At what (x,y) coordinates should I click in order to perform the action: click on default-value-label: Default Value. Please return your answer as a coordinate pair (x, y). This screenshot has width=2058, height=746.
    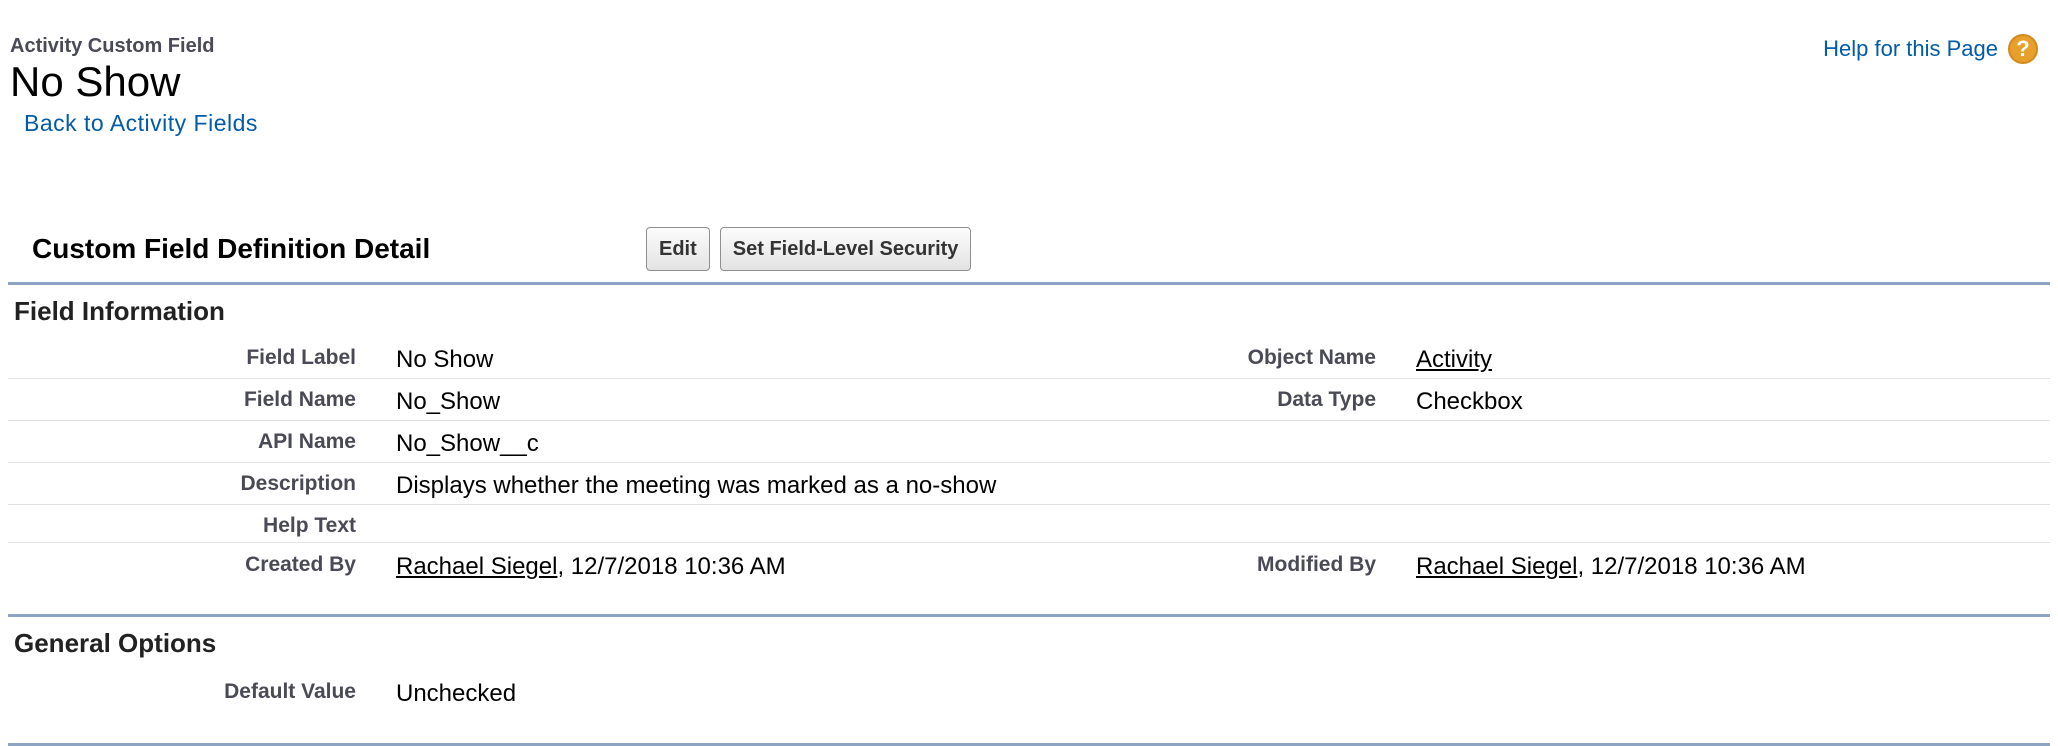
    Looking at the image, I should click on (290, 691).